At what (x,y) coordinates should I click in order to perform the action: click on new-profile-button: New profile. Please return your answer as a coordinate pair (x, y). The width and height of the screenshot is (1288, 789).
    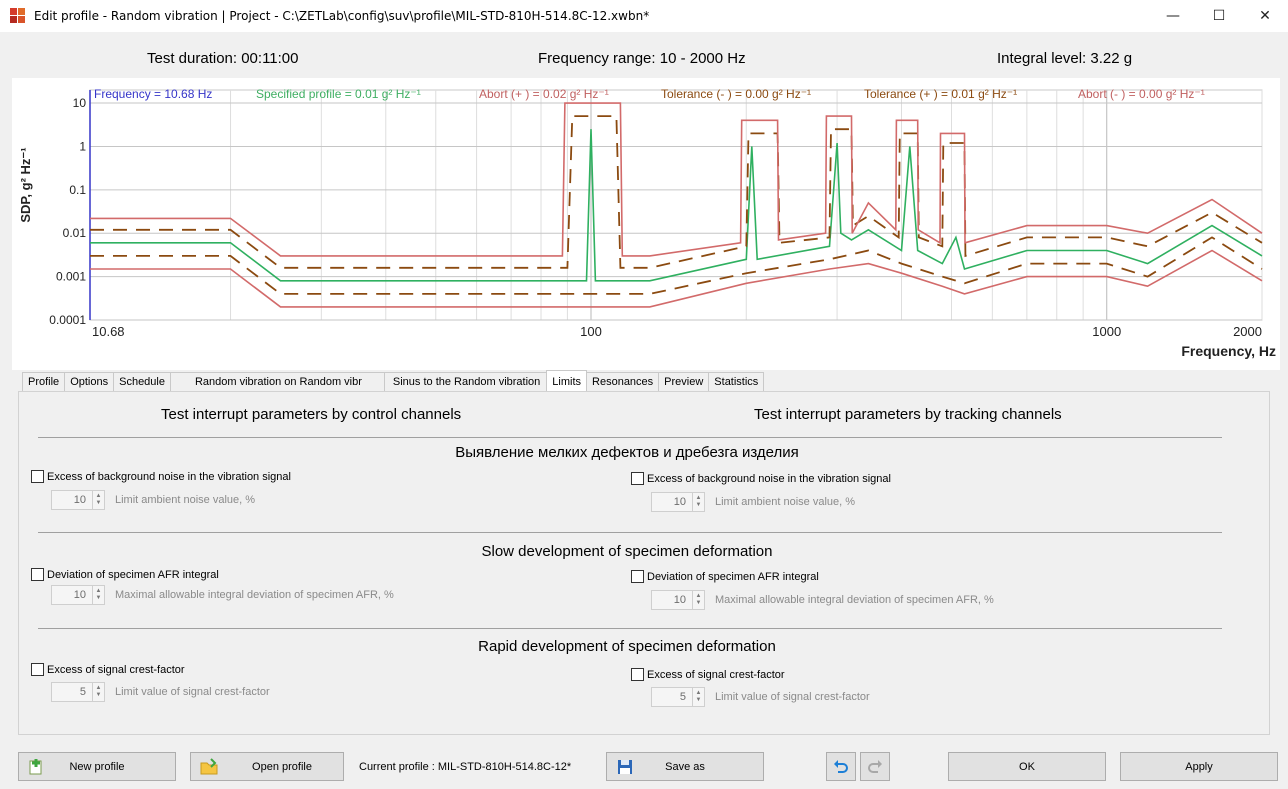
    Looking at the image, I should click on (97, 766).